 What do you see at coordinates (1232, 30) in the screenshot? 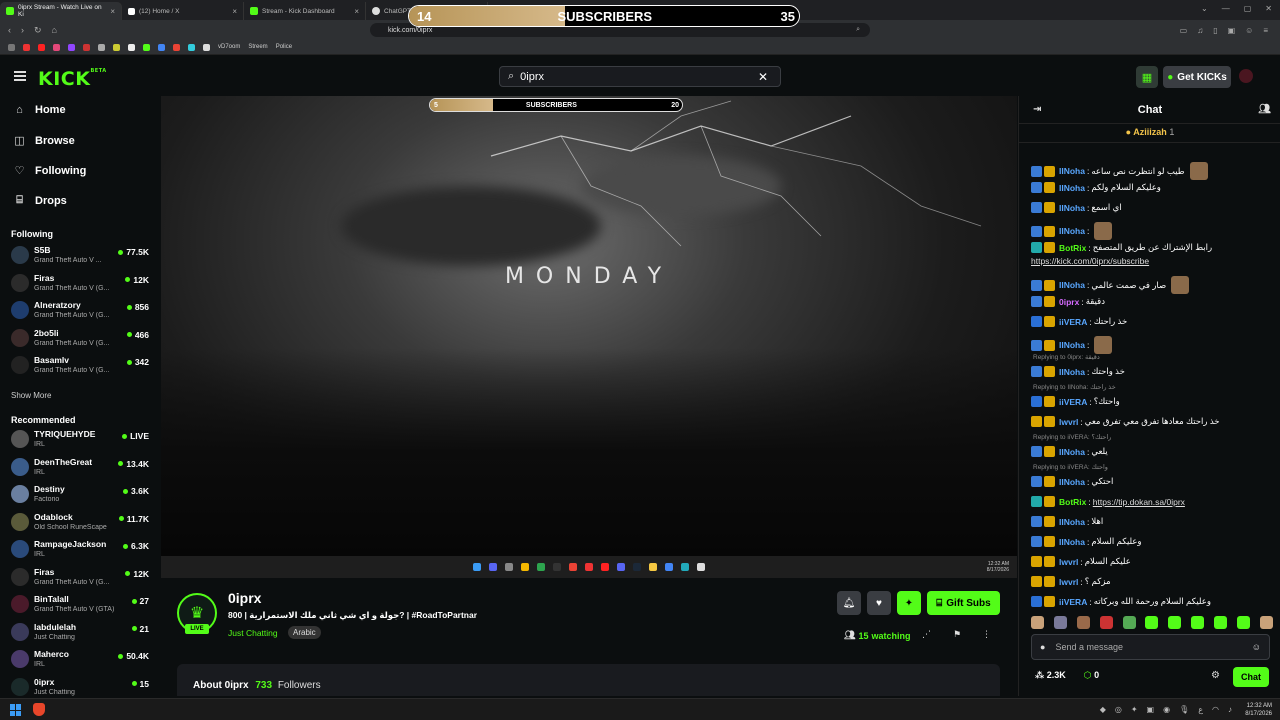
I see `wallet-icon: ▣` at bounding box center [1232, 30].